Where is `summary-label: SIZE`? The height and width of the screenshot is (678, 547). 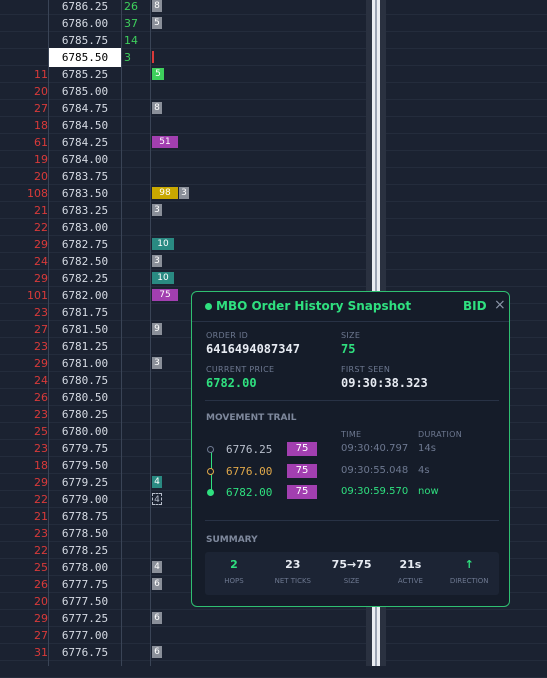
summary-label: SIZE is located at coordinates (351, 581).